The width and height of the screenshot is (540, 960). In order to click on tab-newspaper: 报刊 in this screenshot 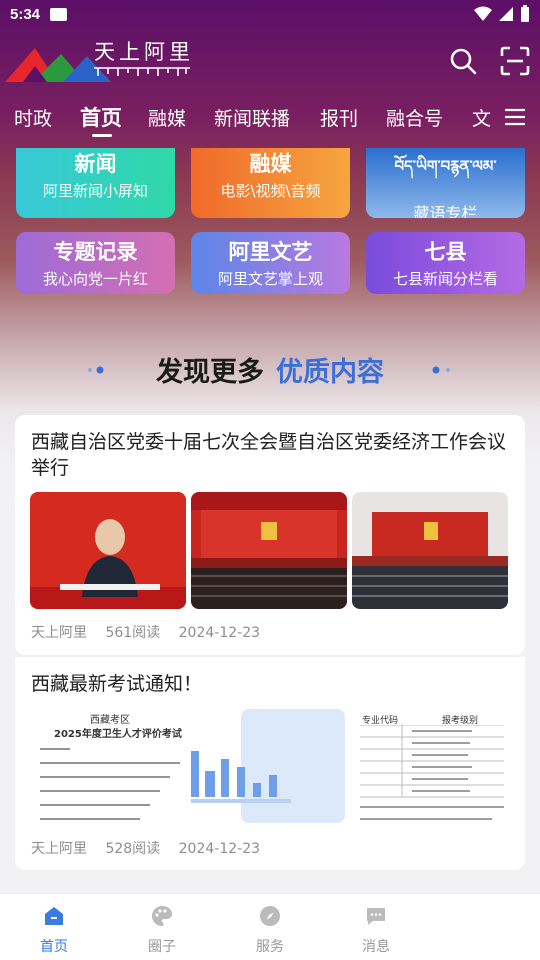, I will do `click(339, 117)`.